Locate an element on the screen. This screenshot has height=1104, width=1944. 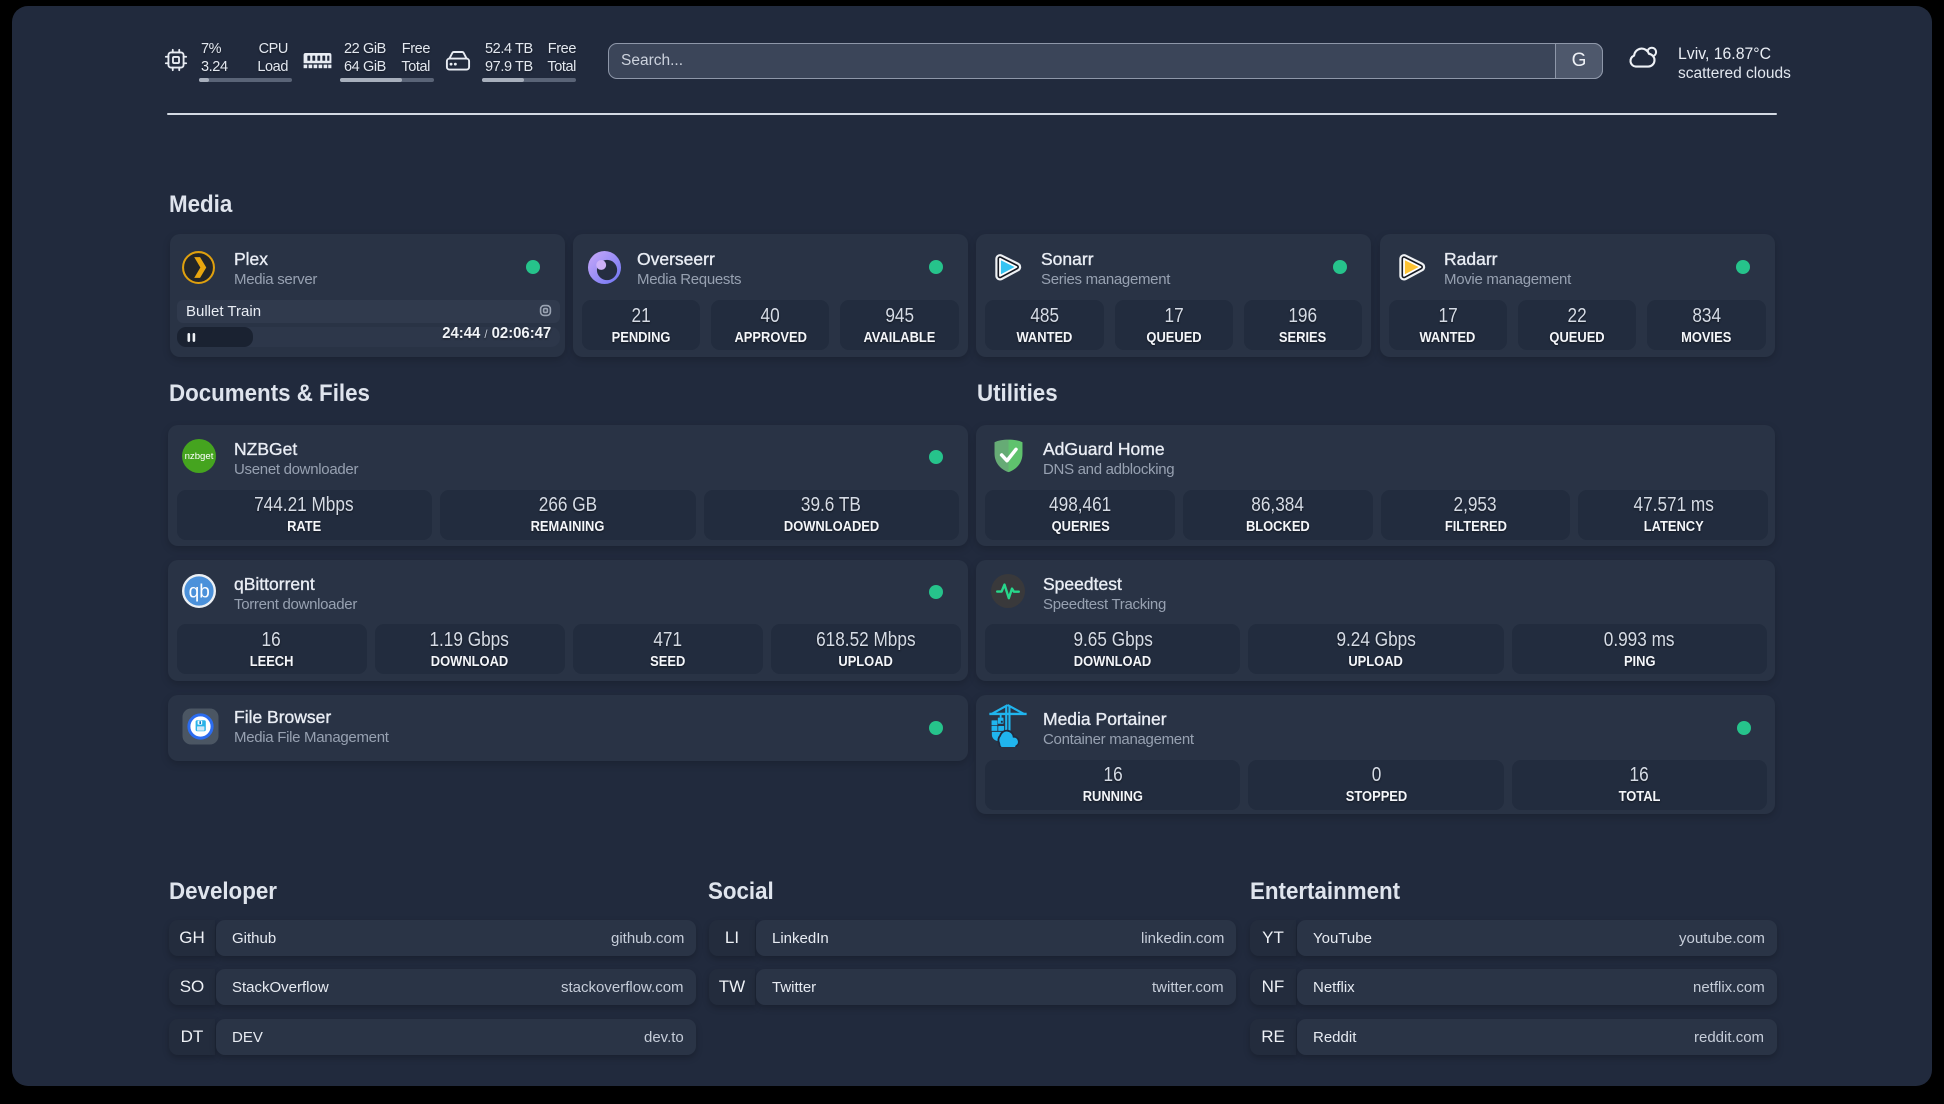
svg-text: qb is located at coordinates (199, 591).